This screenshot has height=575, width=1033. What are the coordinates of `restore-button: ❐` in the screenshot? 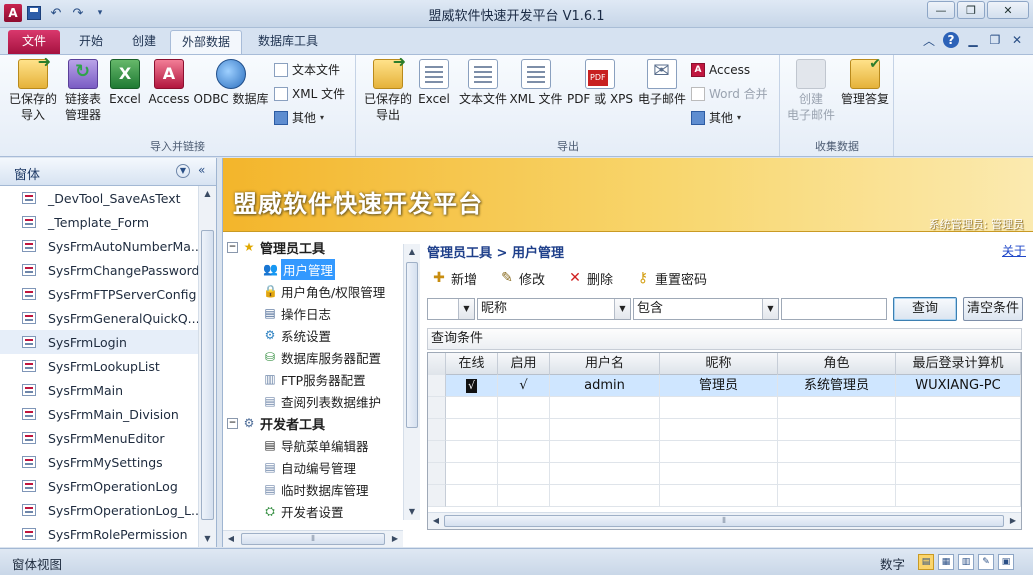 It's located at (971, 10).